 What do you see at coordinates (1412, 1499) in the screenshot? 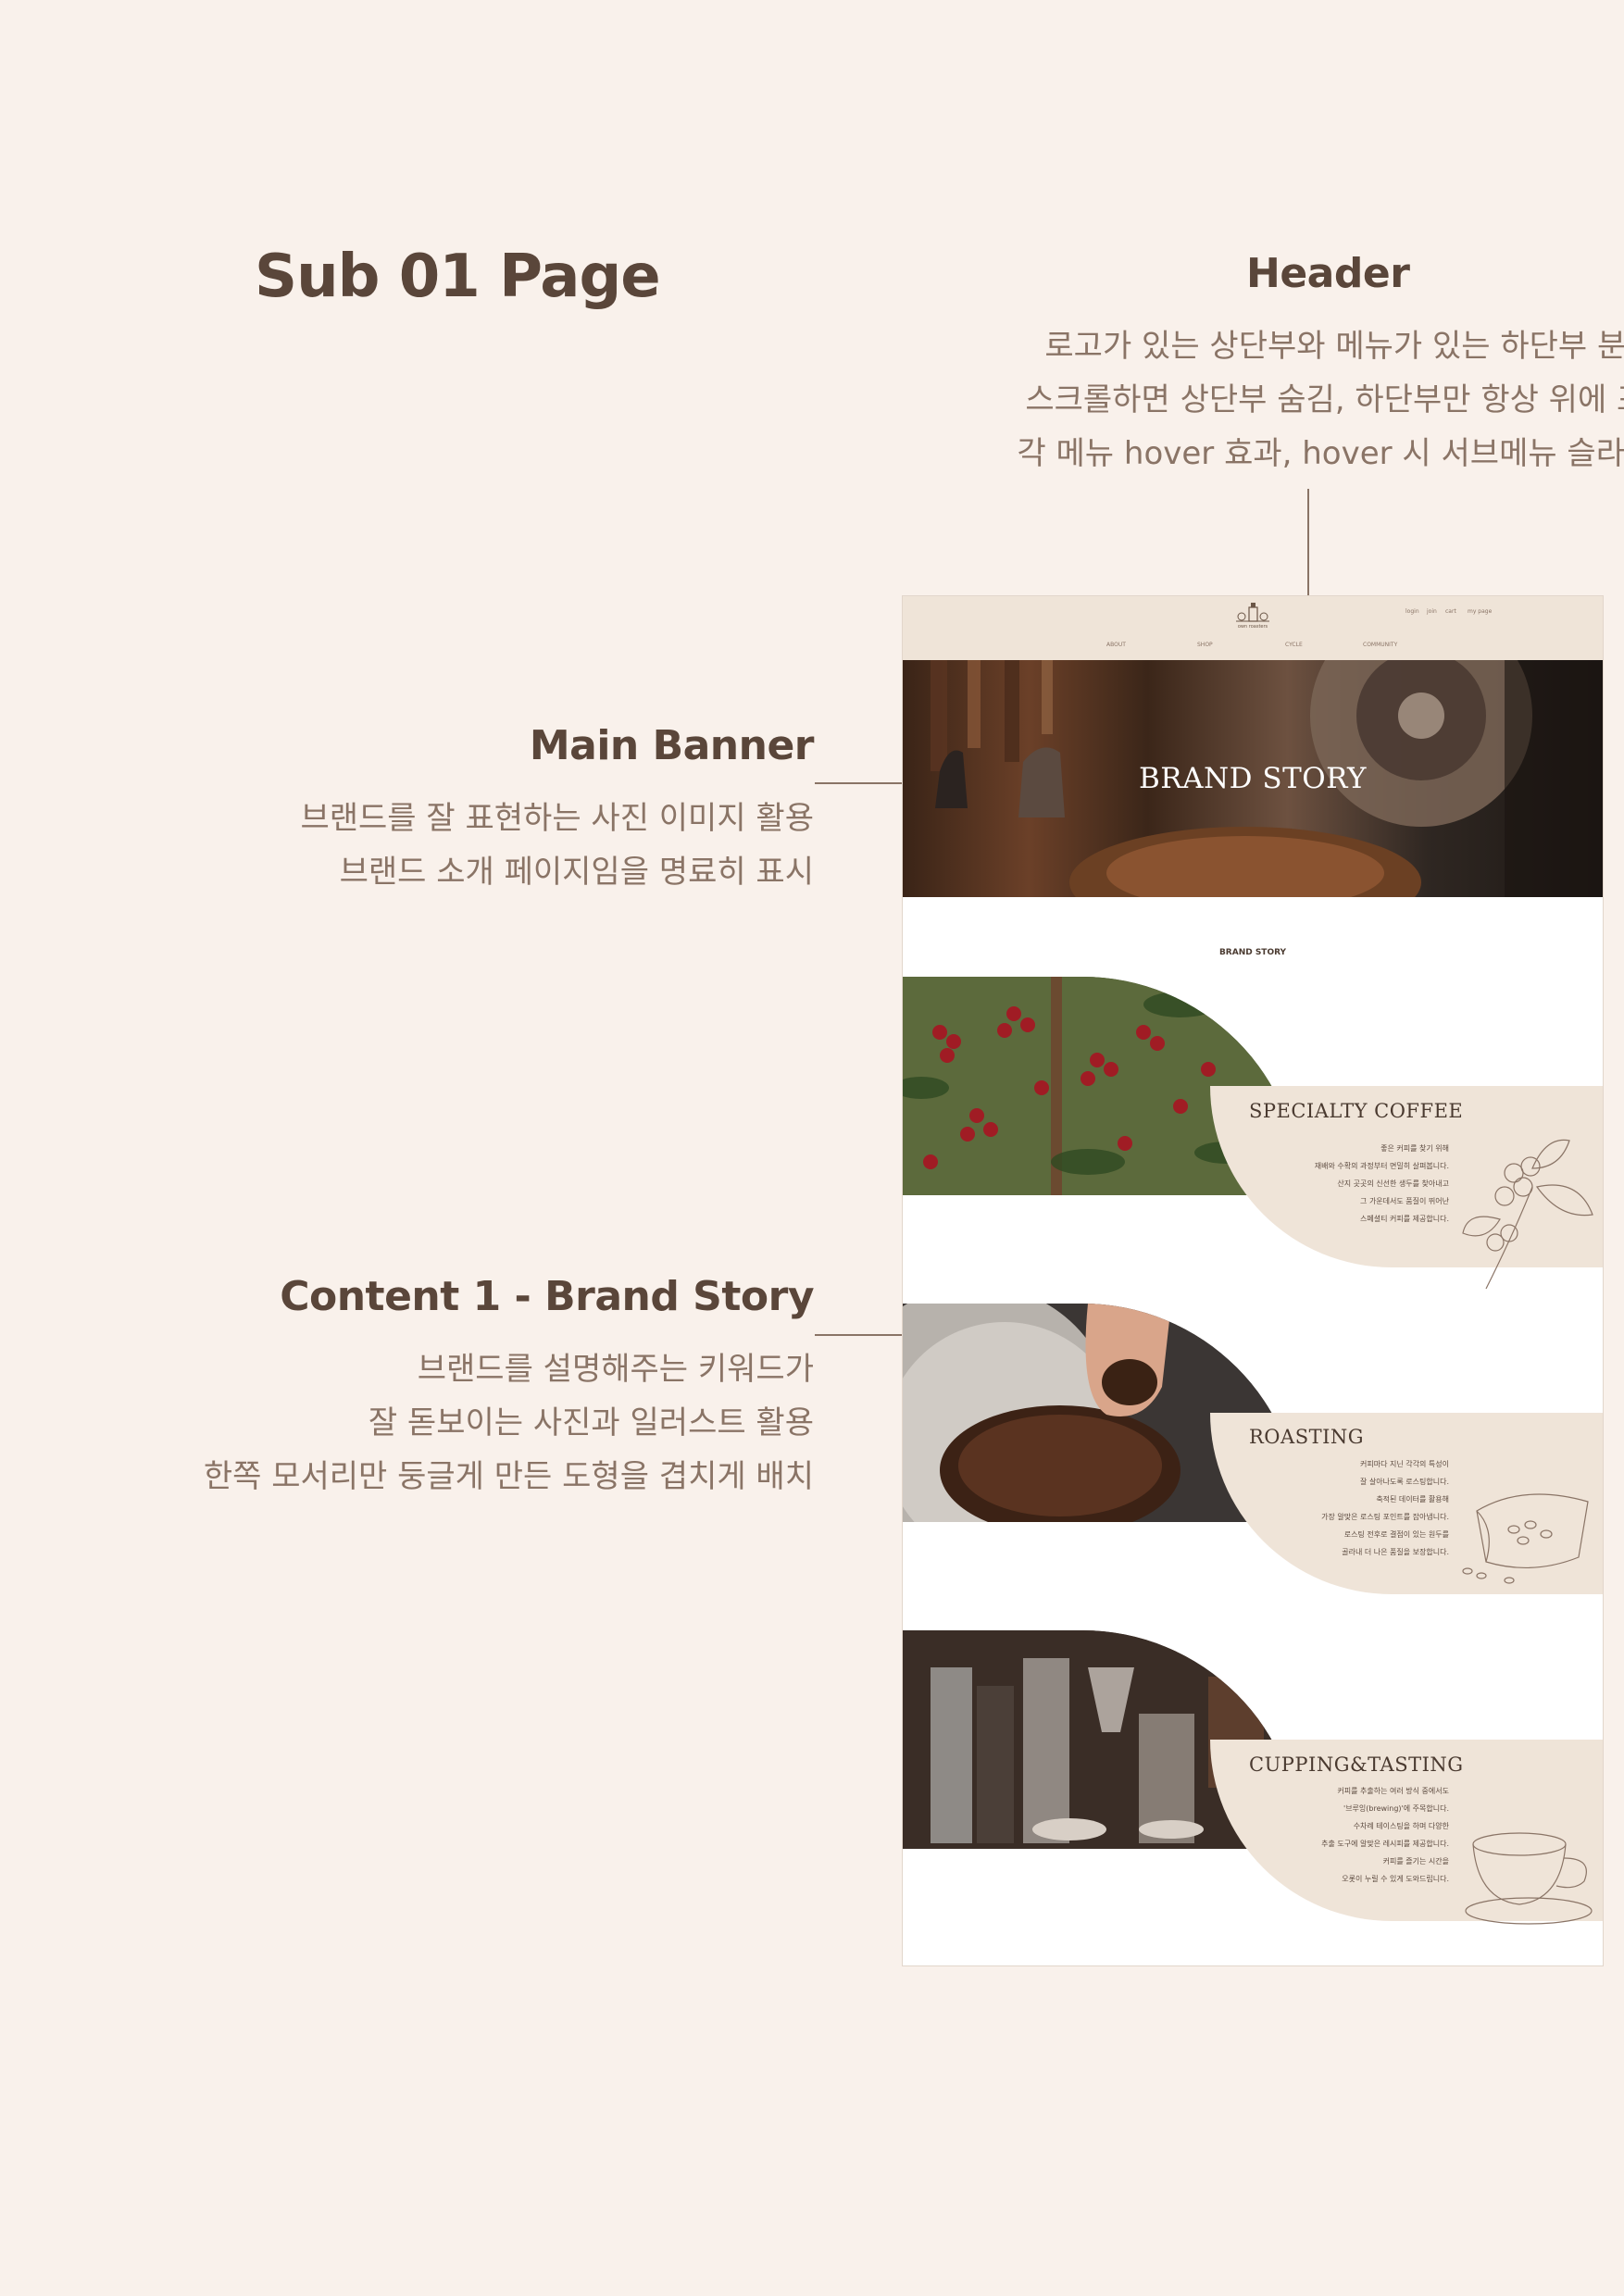
I see `roasting-line: 축적된 데이터를 활용해` at bounding box center [1412, 1499].